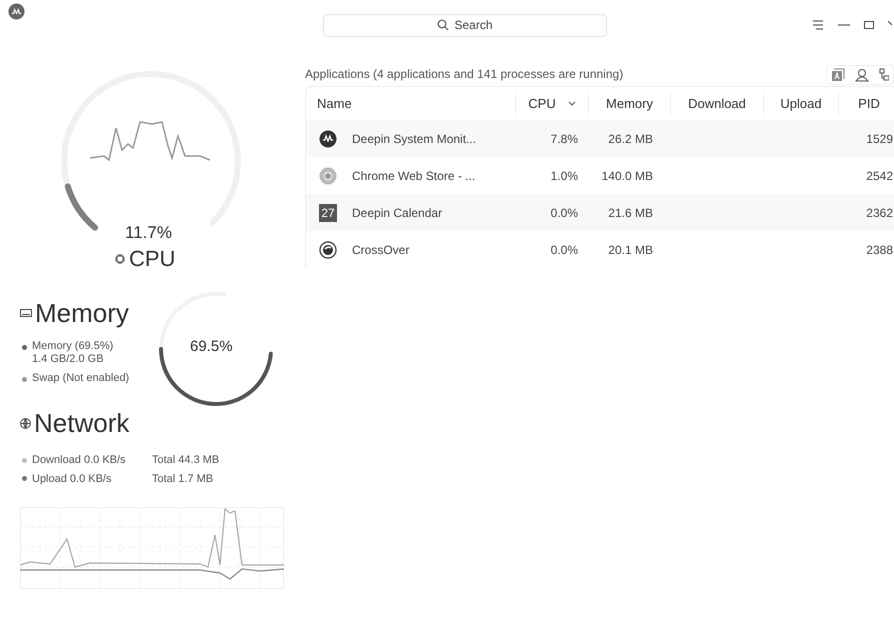 The image size is (894, 617). Describe the element at coordinates (884, 75) in the screenshot. I see `tree-view-icon` at that location.